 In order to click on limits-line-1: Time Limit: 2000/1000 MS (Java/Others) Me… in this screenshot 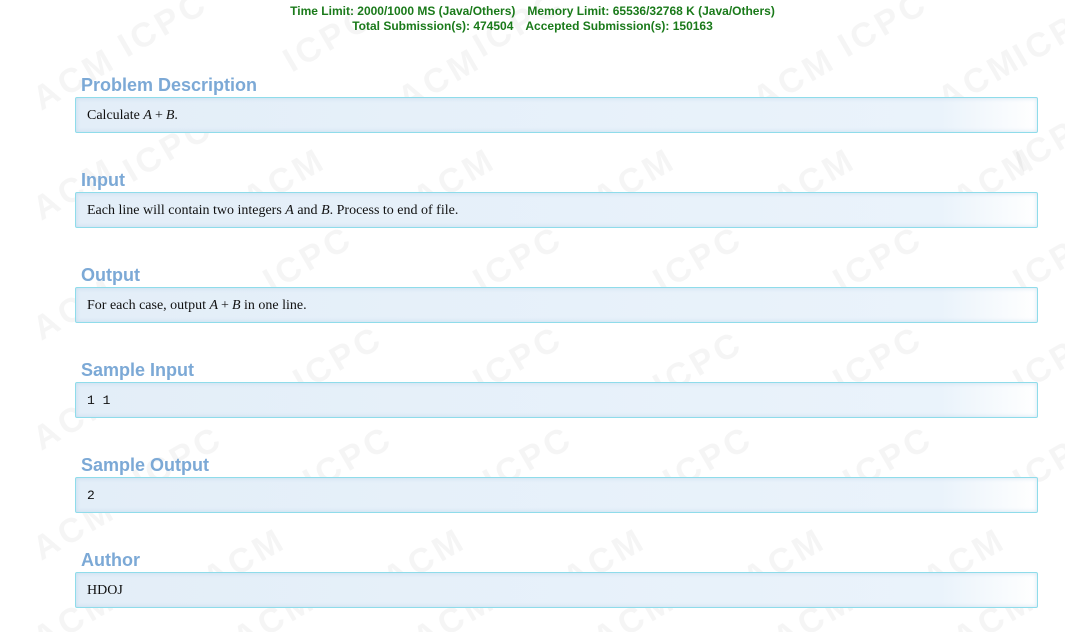, I will do `click(532, 11)`.